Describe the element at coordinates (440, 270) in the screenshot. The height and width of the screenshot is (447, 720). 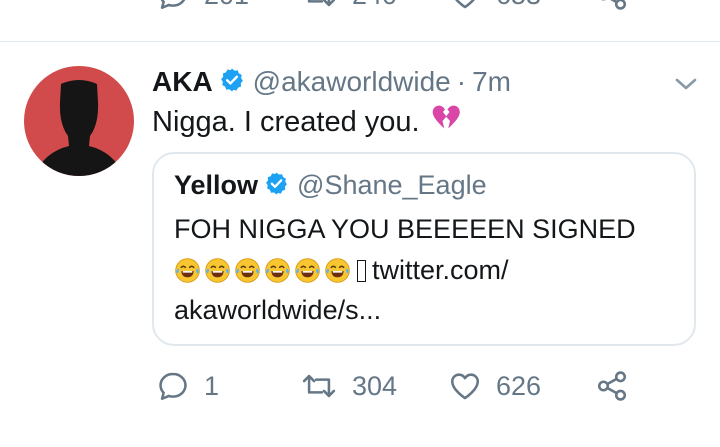
I see `quoted-link-part1: twitter.com/` at that location.